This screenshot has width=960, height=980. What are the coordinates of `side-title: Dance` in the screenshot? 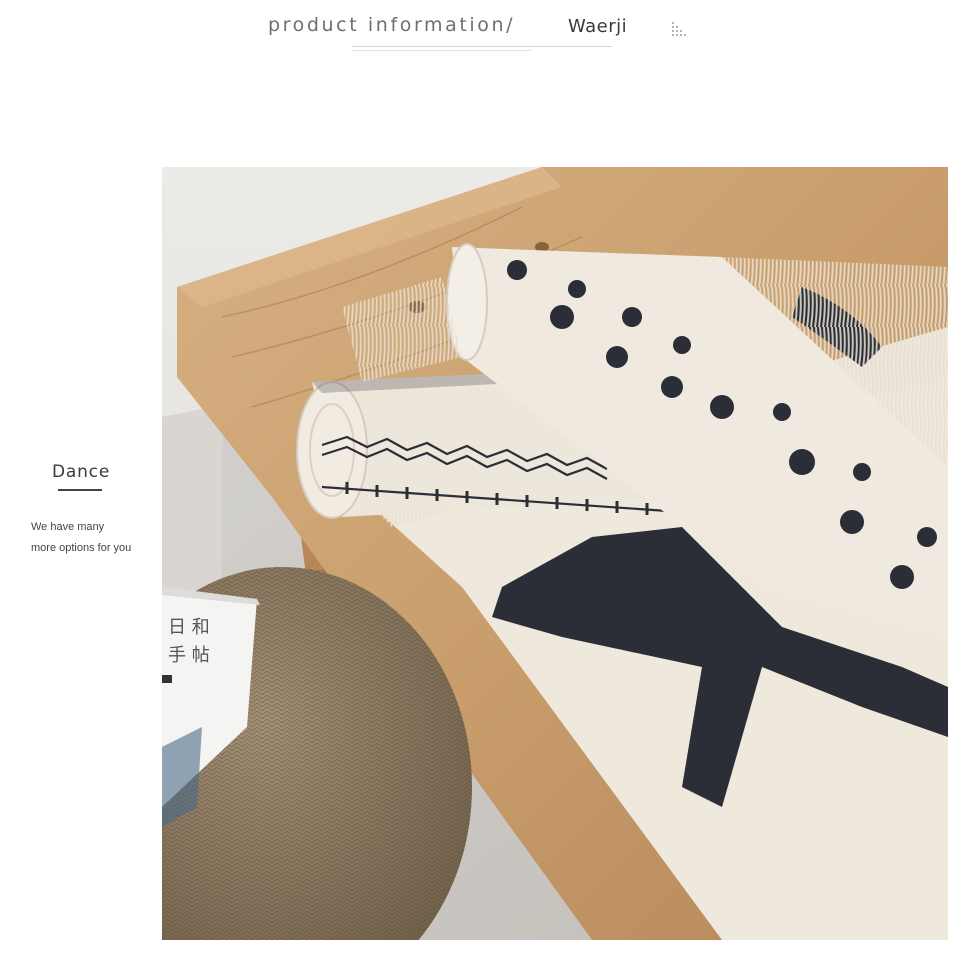 It's located at (81, 472).